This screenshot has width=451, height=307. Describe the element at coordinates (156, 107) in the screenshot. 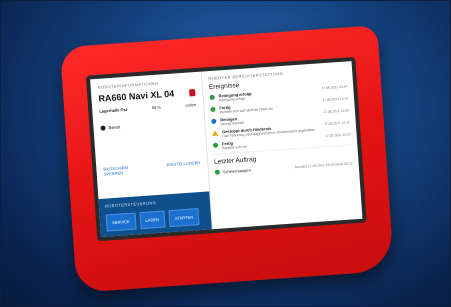

I see `battery-level: 68 %` at that location.